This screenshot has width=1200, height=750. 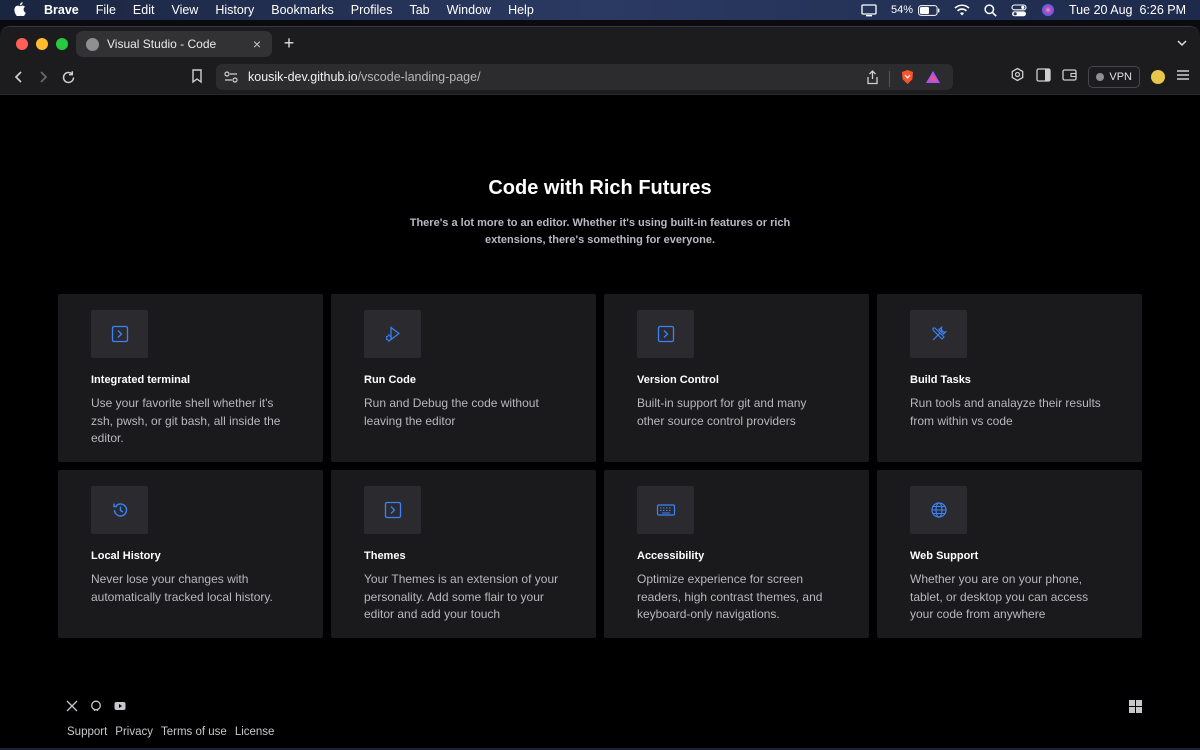 I want to click on menu-profiles: Profiles, so click(x=371, y=10).